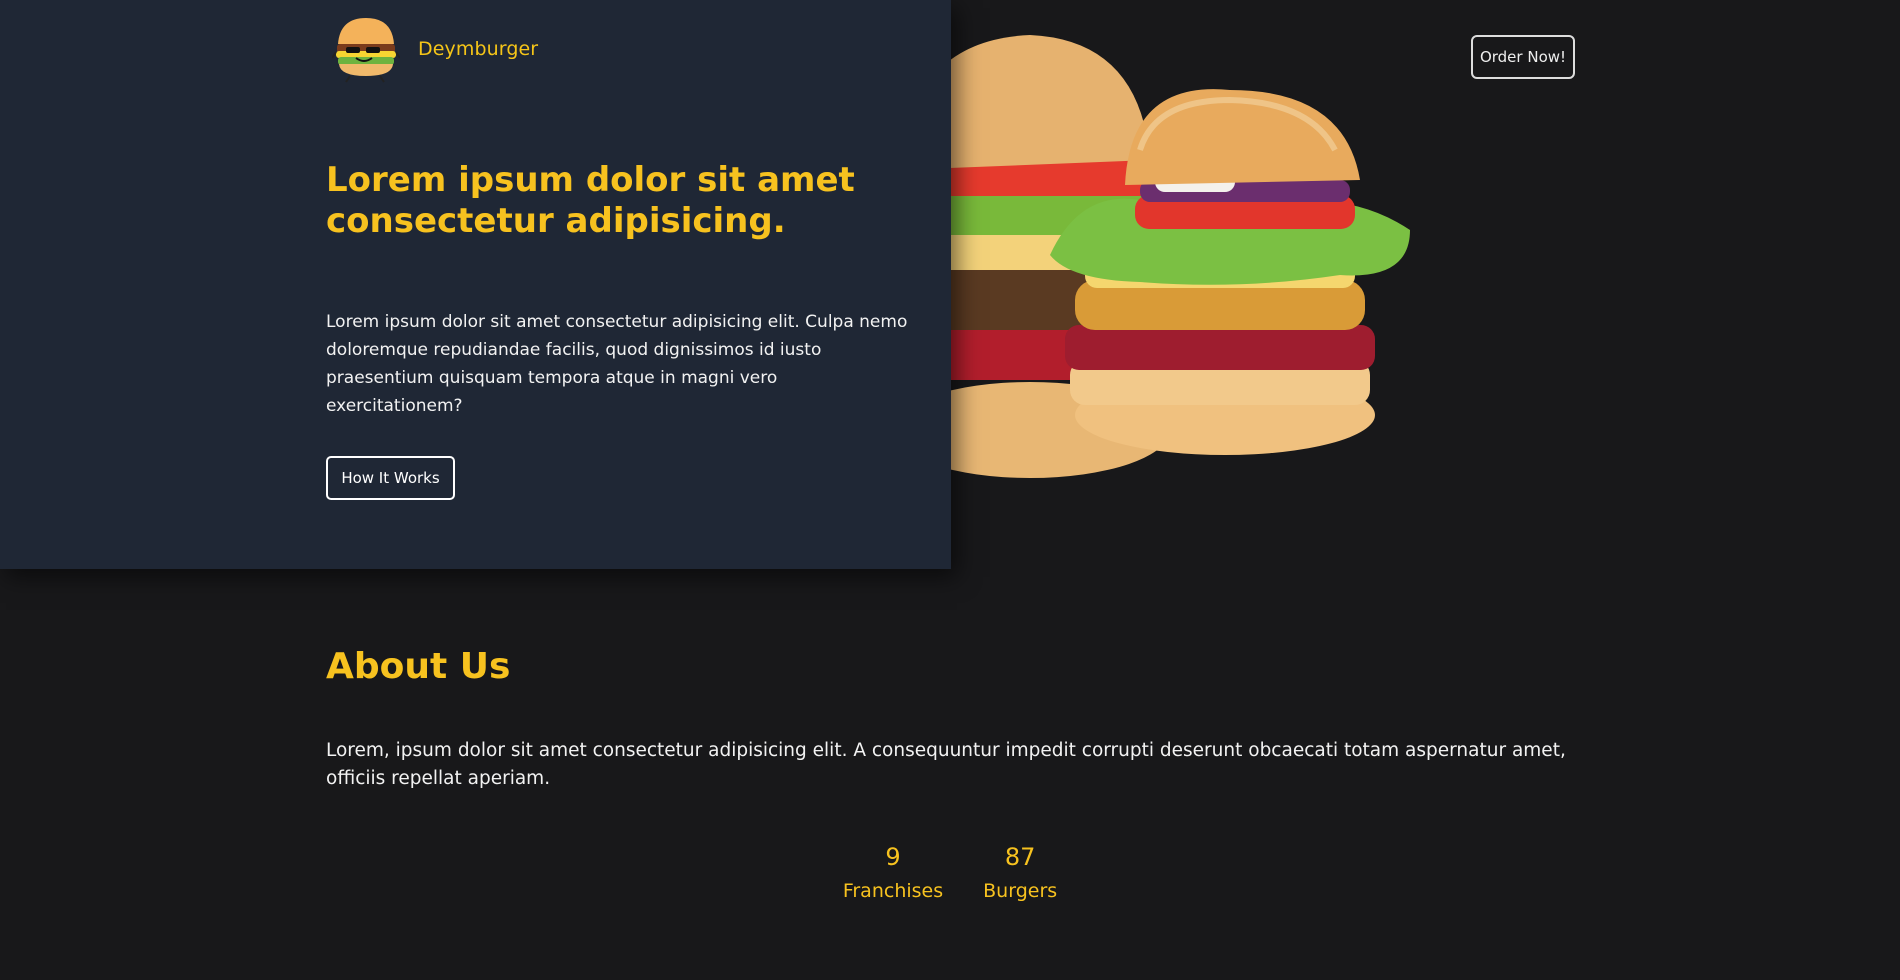  I want to click on brand-name: Deymburger, so click(478, 49).